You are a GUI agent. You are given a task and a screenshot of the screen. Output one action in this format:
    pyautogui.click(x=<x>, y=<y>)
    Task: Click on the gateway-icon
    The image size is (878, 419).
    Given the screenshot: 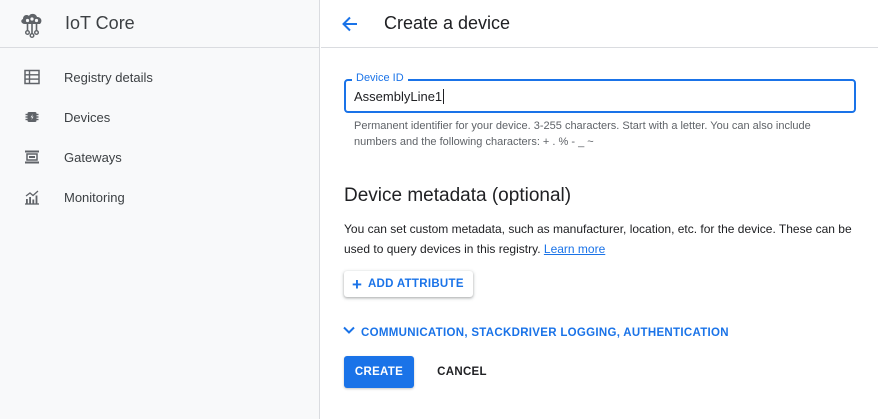 What is the action you would take?
    pyautogui.click(x=32, y=157)
    